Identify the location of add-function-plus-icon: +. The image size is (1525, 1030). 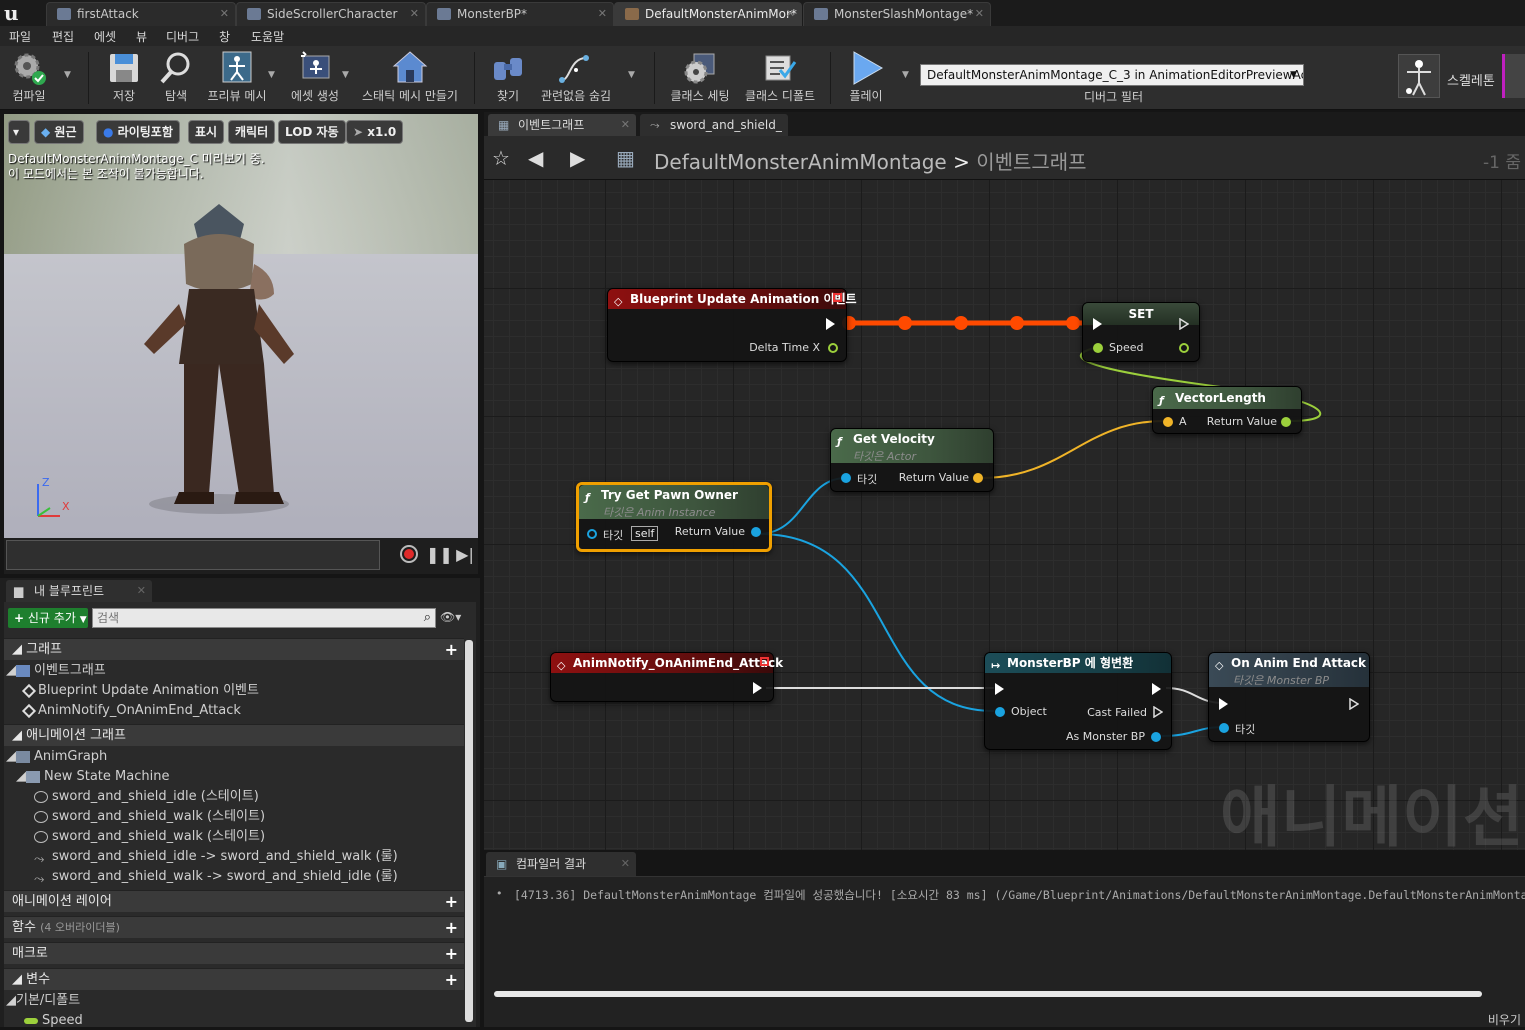
(451, 928).